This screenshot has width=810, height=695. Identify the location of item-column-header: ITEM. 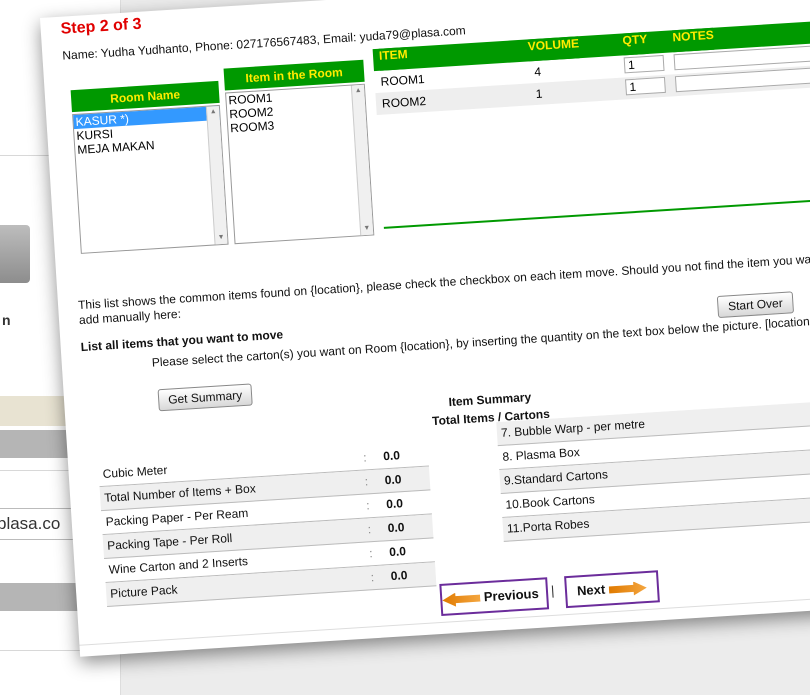
(393, 58).